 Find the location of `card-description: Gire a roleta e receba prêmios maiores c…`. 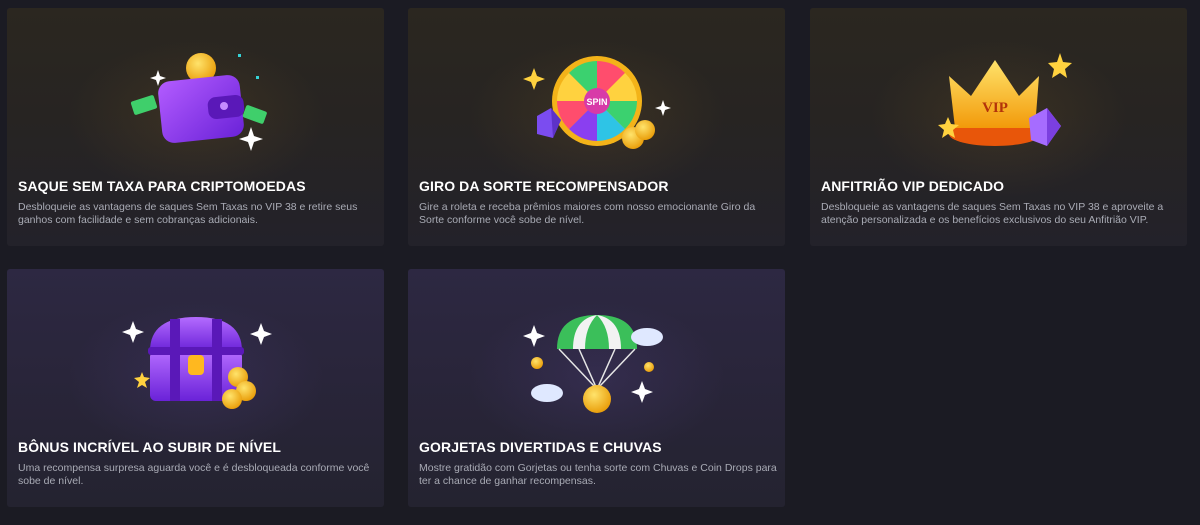

card-description: Gire a roleta e receba prêmios maiores c… is located at coordinates (587, 213).